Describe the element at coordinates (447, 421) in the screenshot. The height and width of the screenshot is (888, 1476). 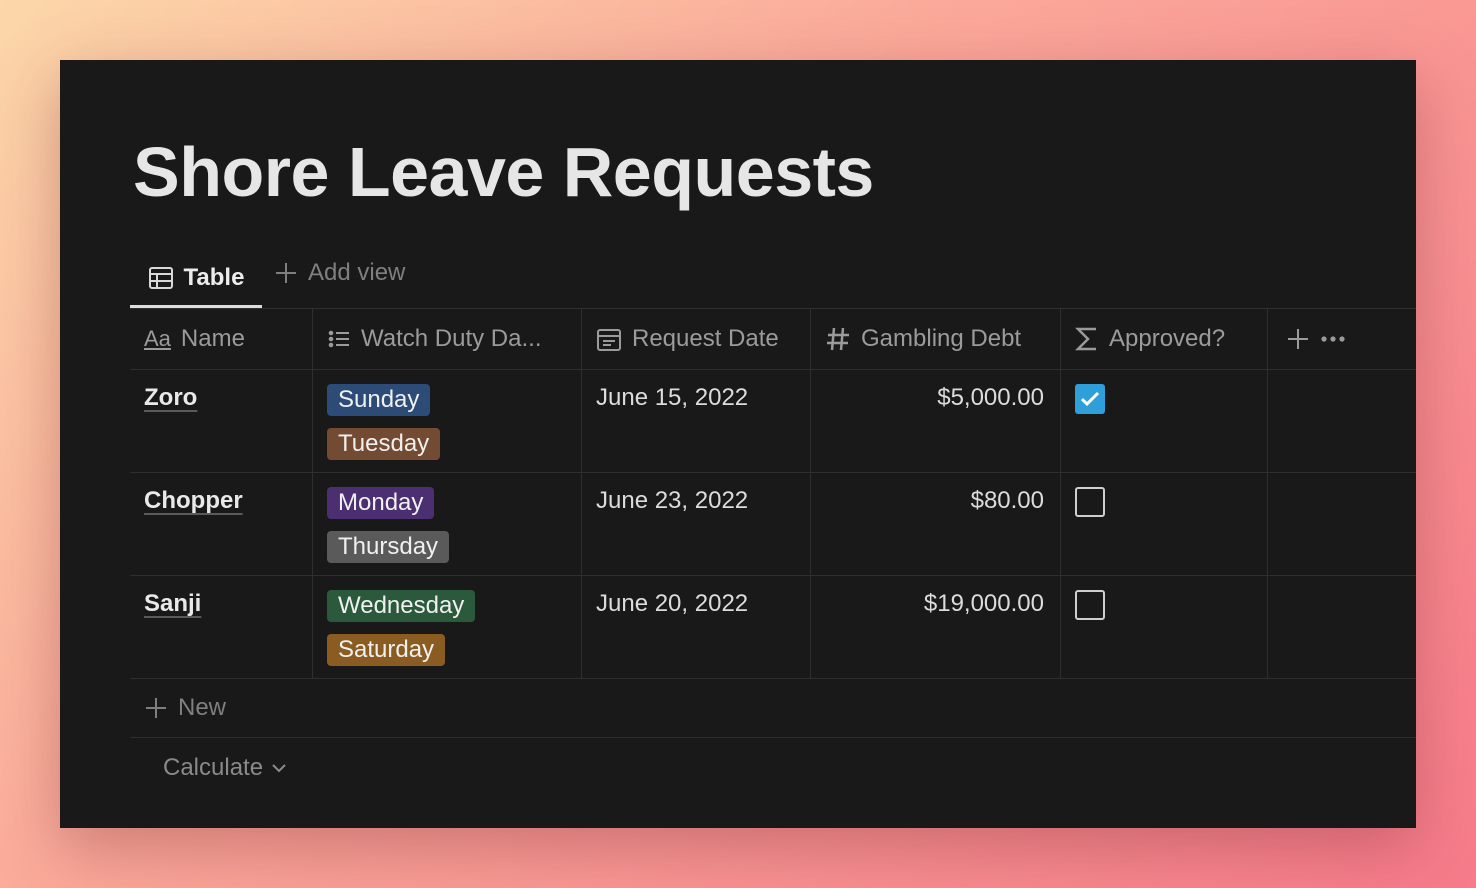
I see `watch-duty-cell: Sunday Tuesday` at that location.